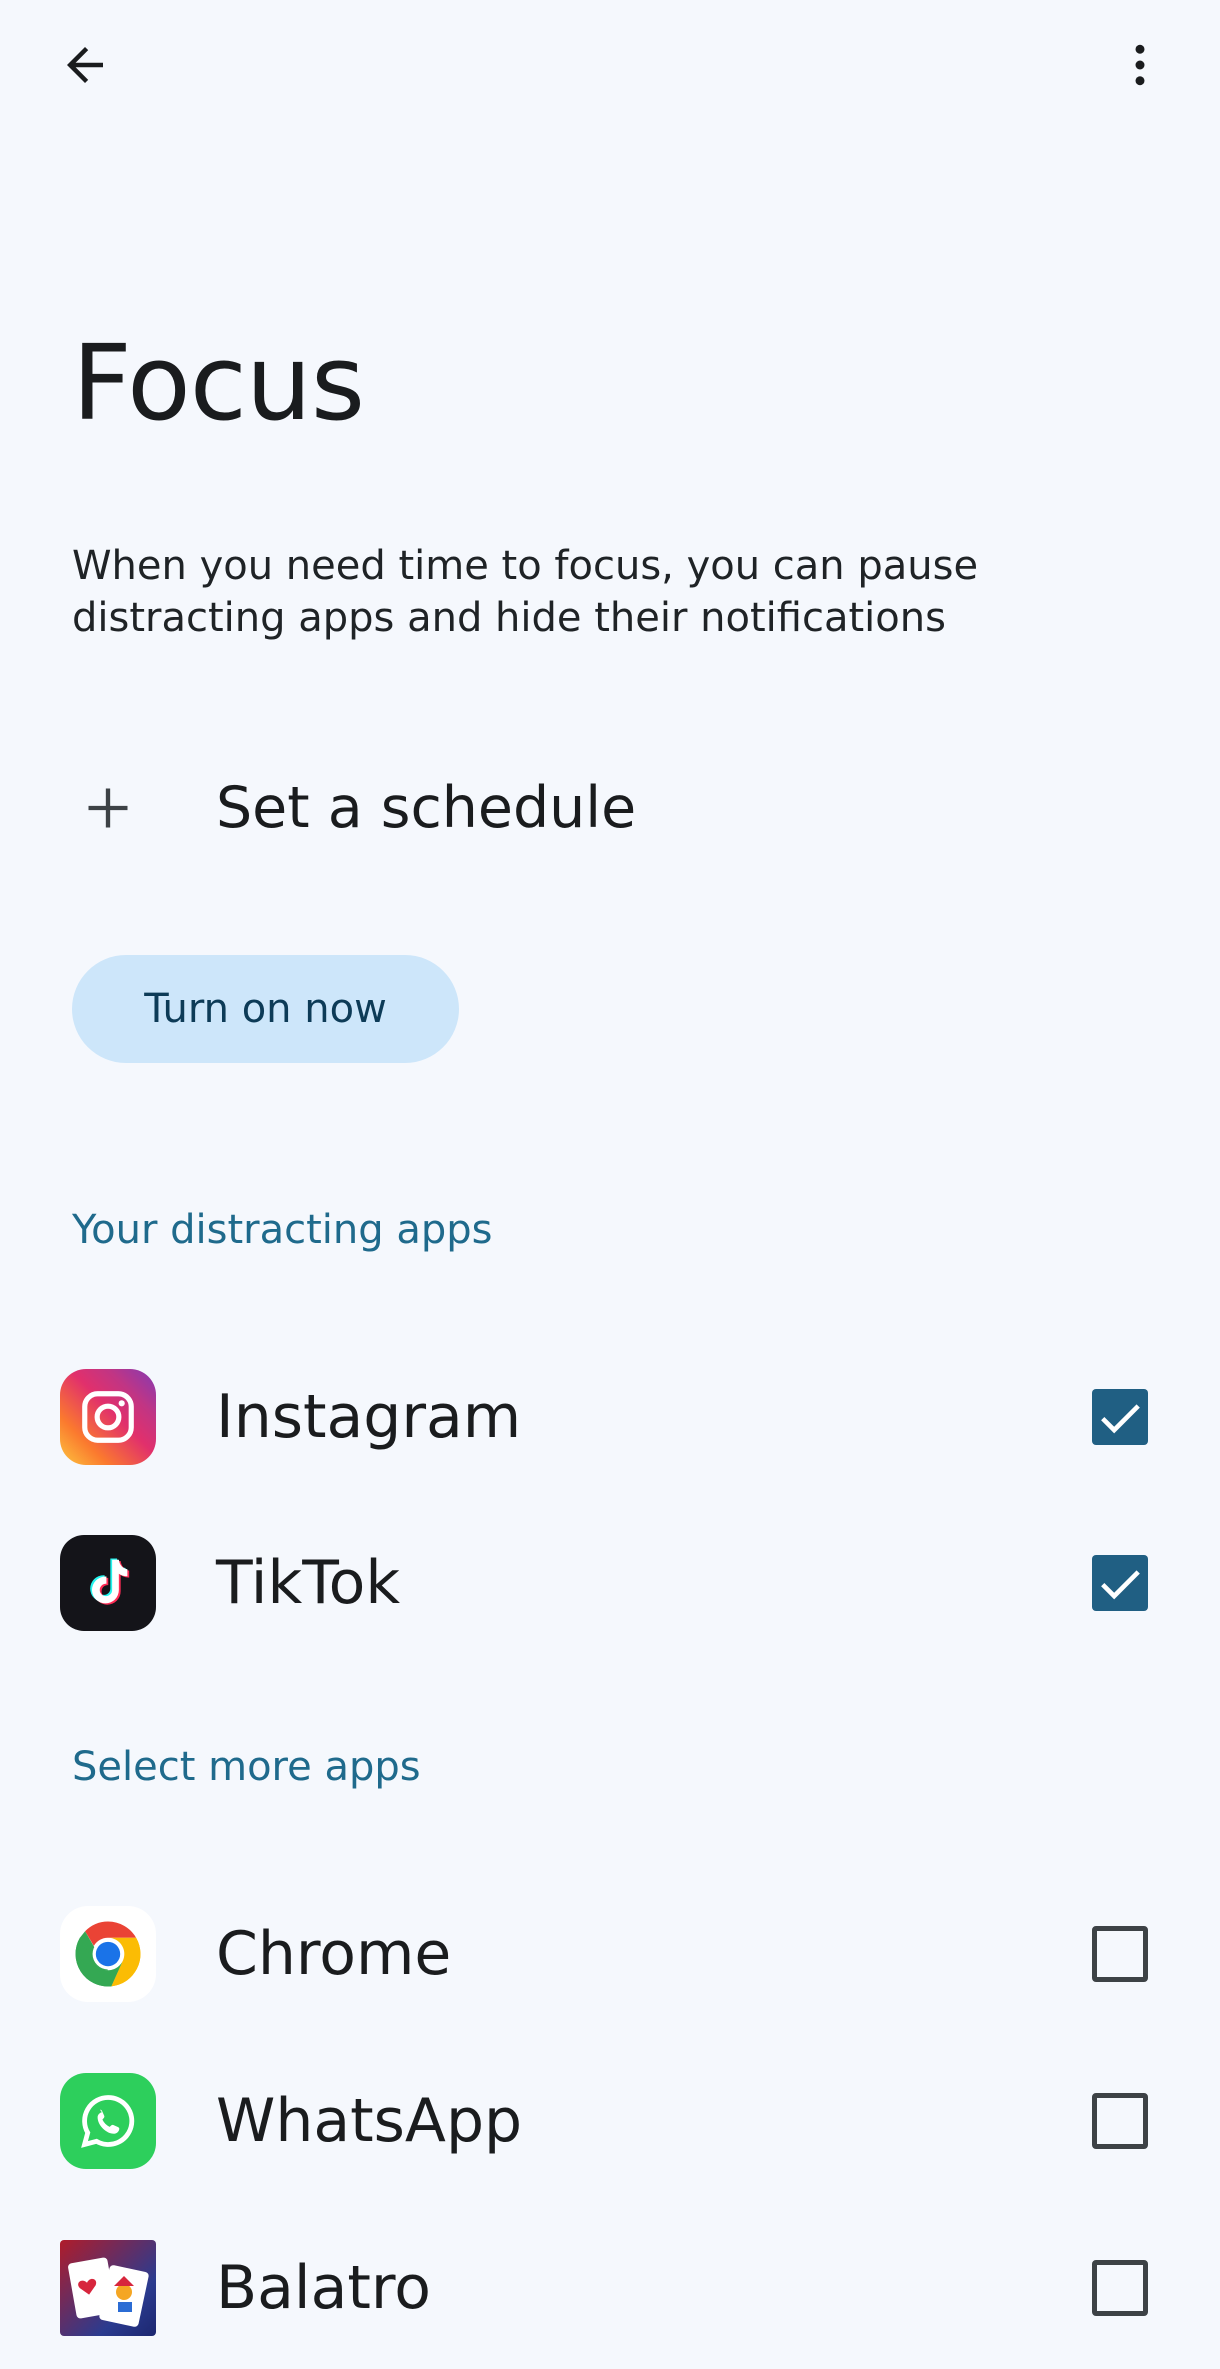  Describe the element at coordinates (107, 807) in the screenshot. I see `plus-icon` at that location.